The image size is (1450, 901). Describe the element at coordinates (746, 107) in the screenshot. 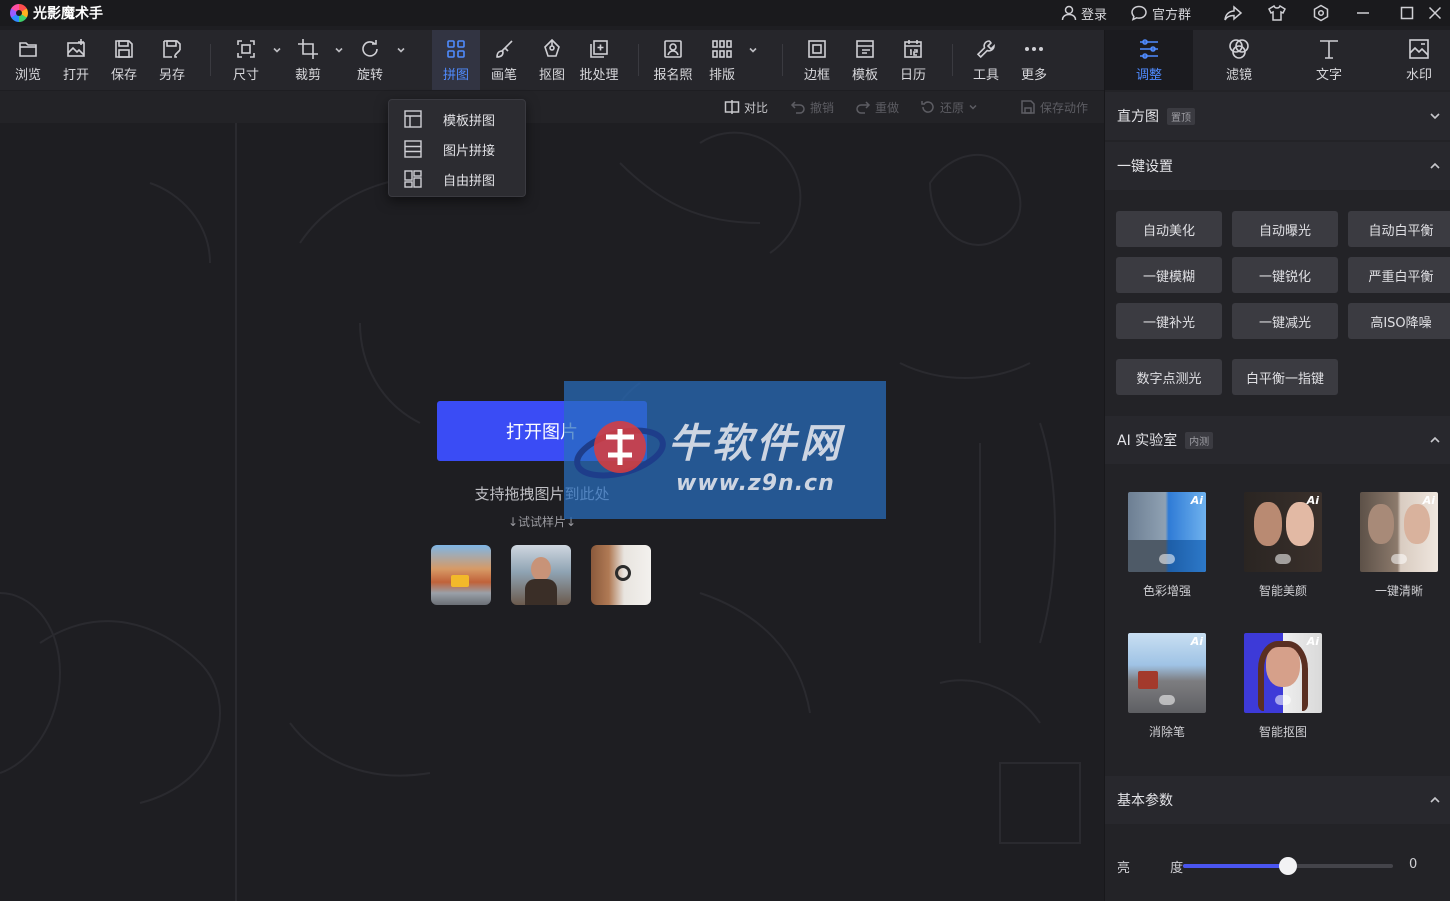

I see `compare-button: 对比` at that location.